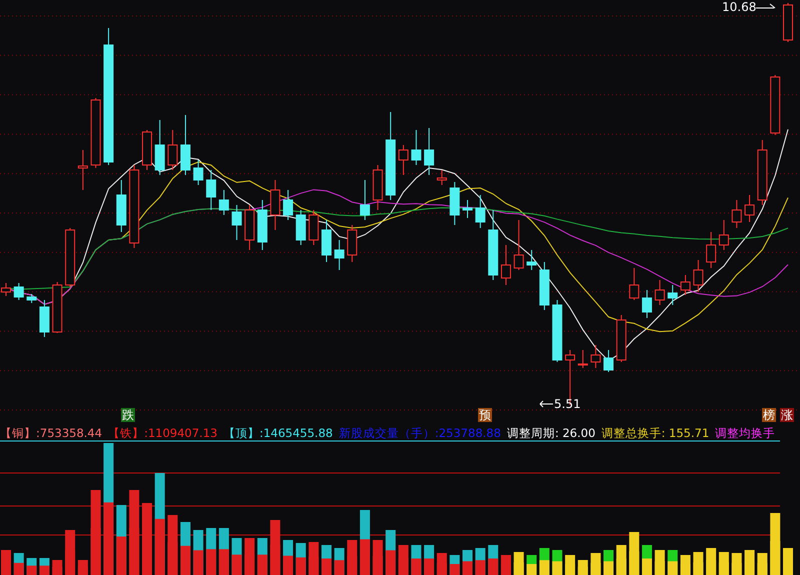 The height and width of the screenshot is (575, 800). What do you see at coordinates (745, 433) in the screenshot?
I see `indicator-reading: 调整均换手` at bounding box center [745, 433].